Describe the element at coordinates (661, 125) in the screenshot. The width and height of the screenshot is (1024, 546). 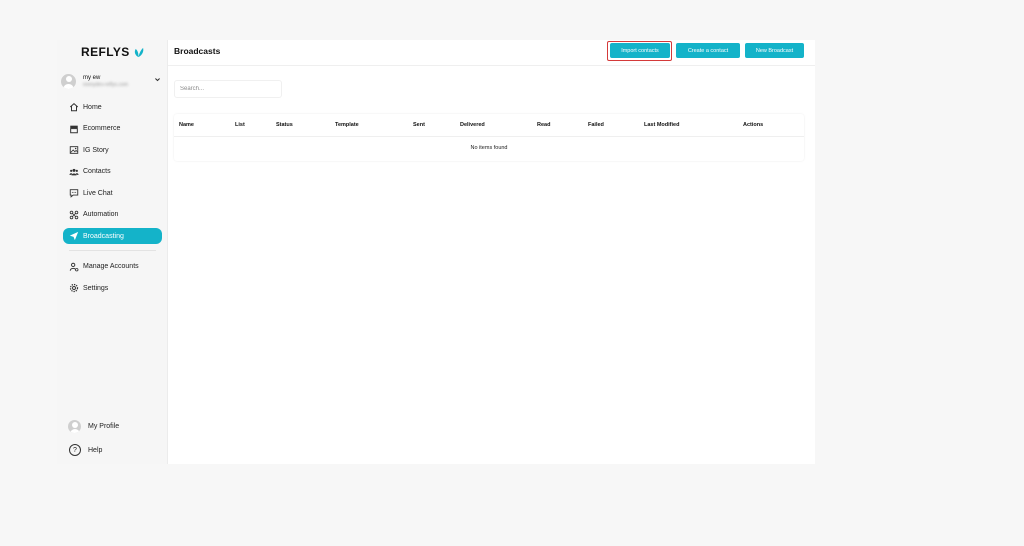
I see `column-header-last-modified: Last Modified` at that location.